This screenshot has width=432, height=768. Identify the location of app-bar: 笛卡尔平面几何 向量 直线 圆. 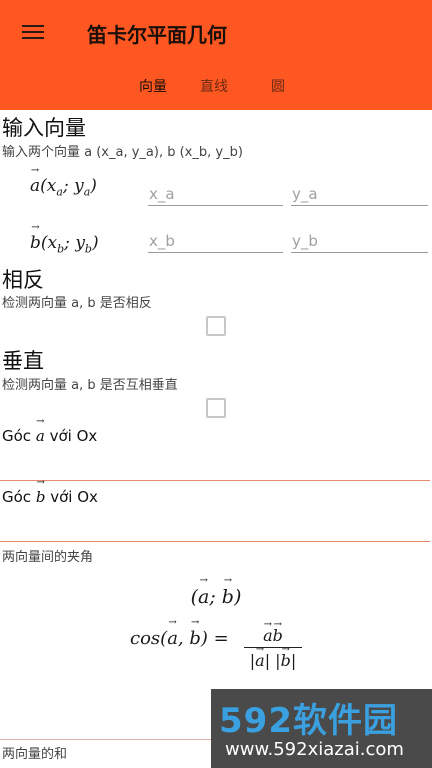
(216, 55).